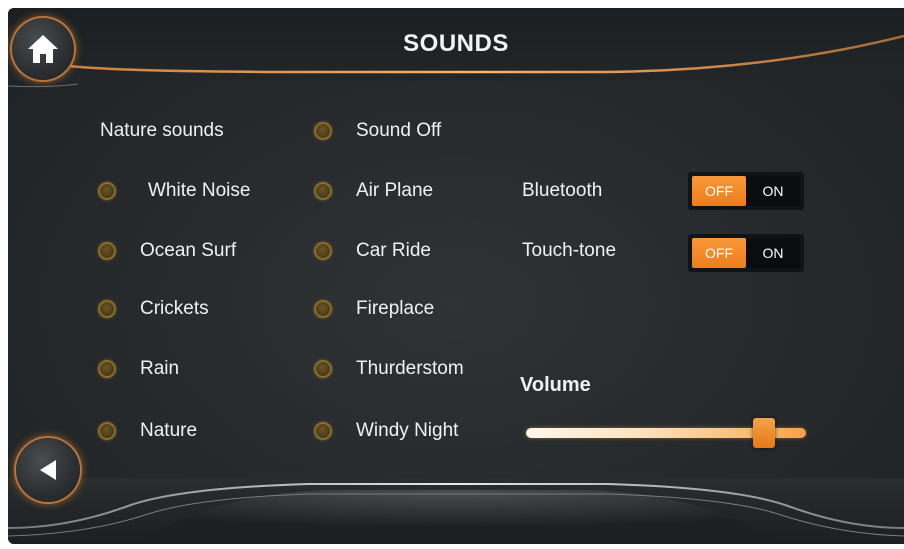 Image resolution: width=904 pixels, height=549 pixels. I want to click on home-icon, so click(43, 49).